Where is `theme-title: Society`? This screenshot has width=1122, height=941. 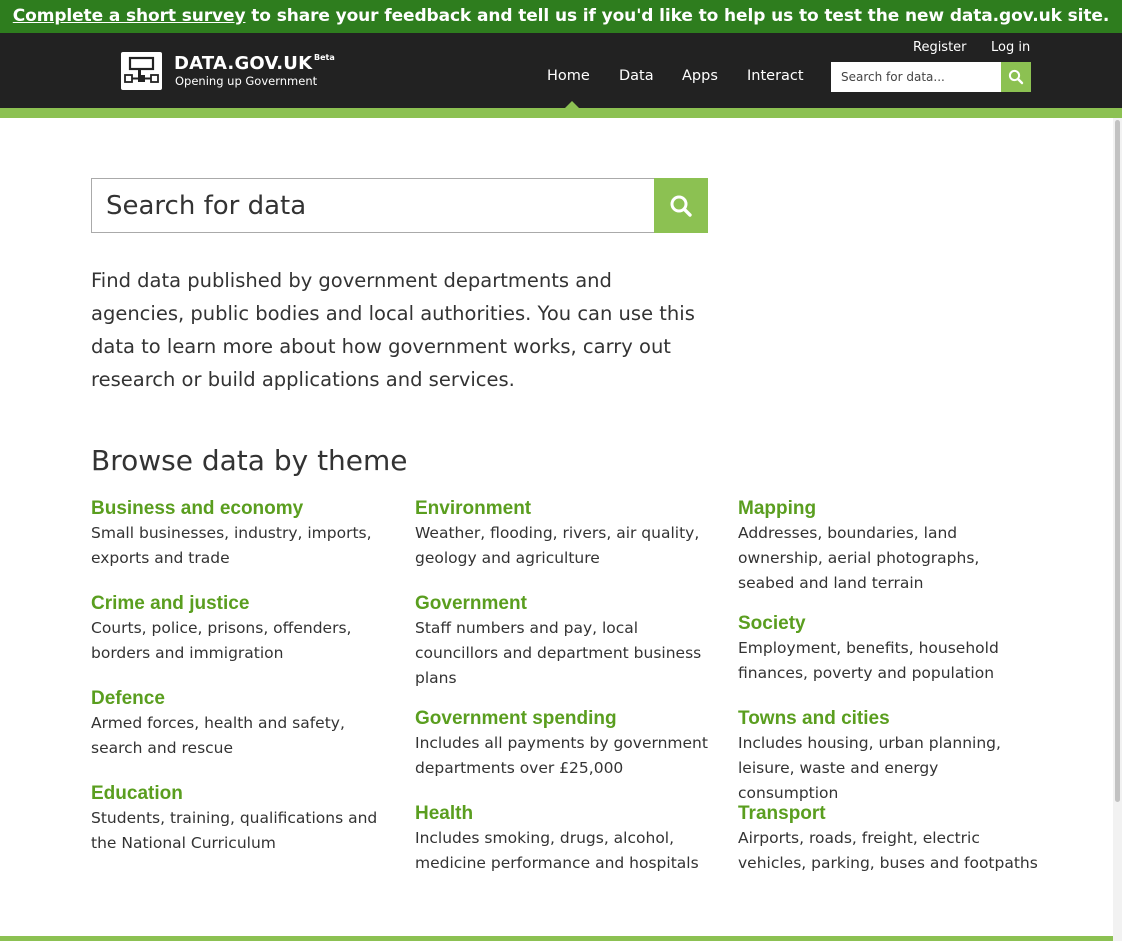
theme-title: Society is located at coordinates (888, 624).